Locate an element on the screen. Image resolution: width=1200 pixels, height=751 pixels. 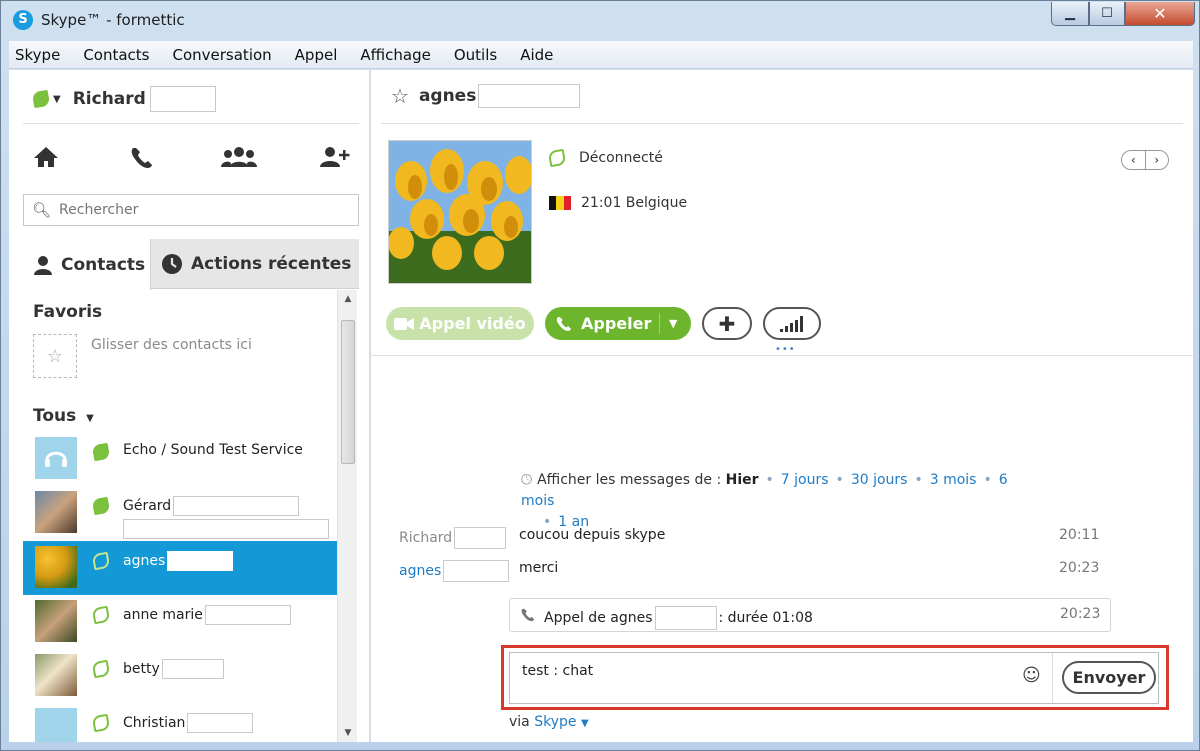
status-online-icon is located at coordinates (41, 99).